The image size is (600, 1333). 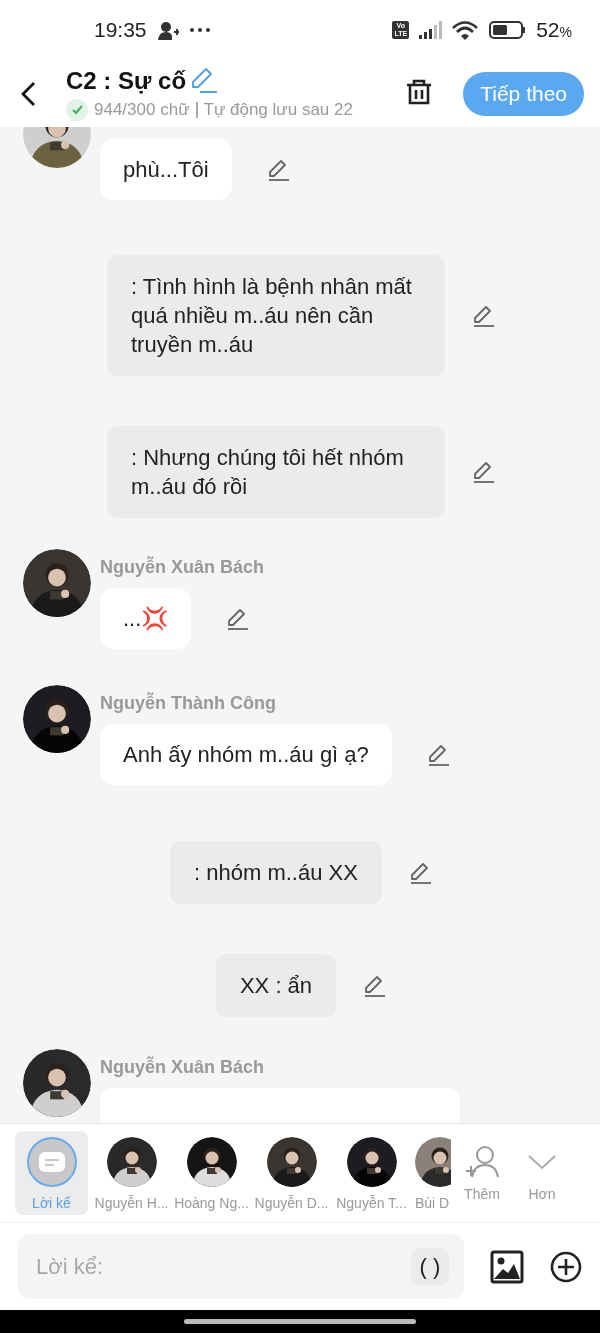 I want to click on chevron-down-icon, so click(x=542, y=1162).